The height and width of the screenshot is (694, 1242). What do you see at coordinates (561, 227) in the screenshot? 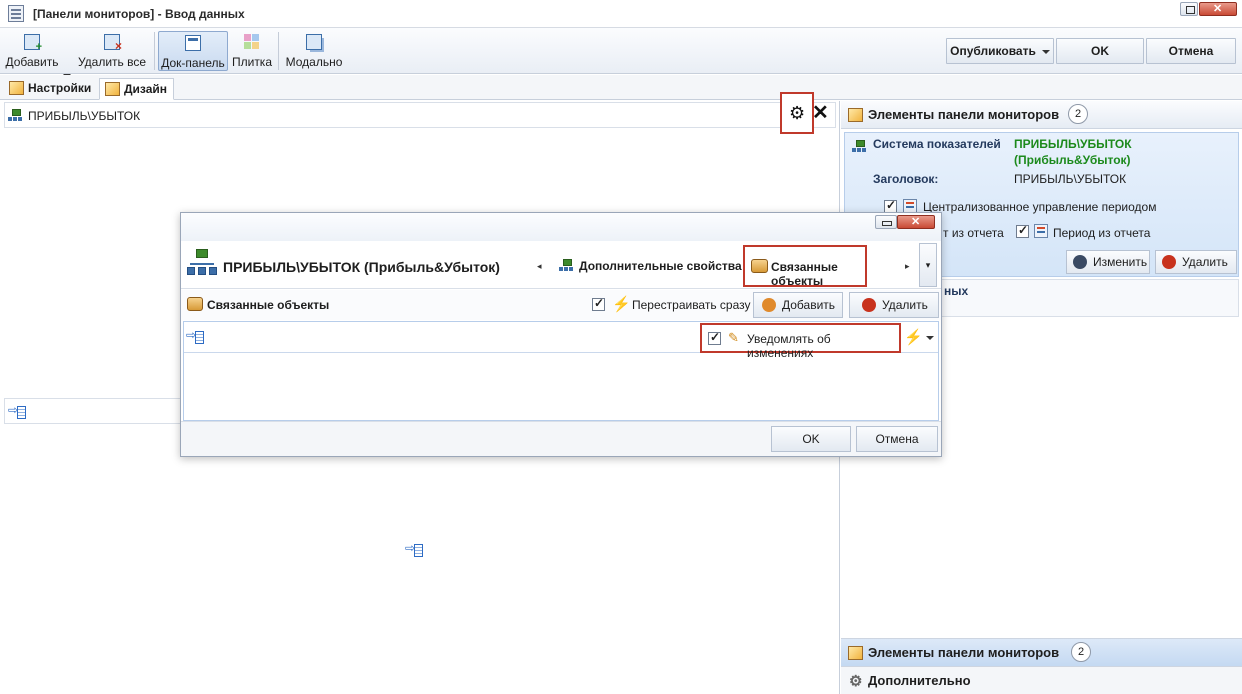
I see `dialog-titlebar` at bounding box center [561, 227].